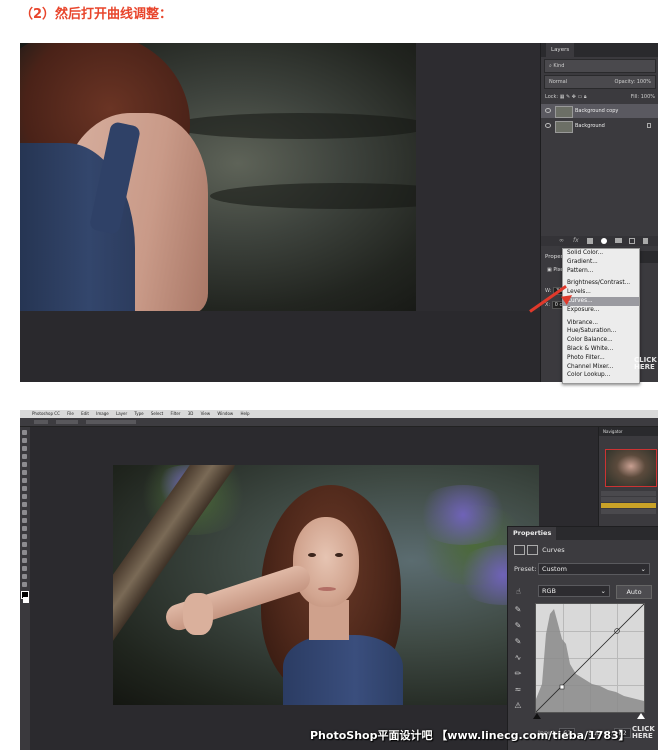 Image resolution: width=663 pixels, height=750 pixels. Describe the element at coordinates (594, 569) in the screenshot. I see `preset-select: Custom ⌄` at that location.